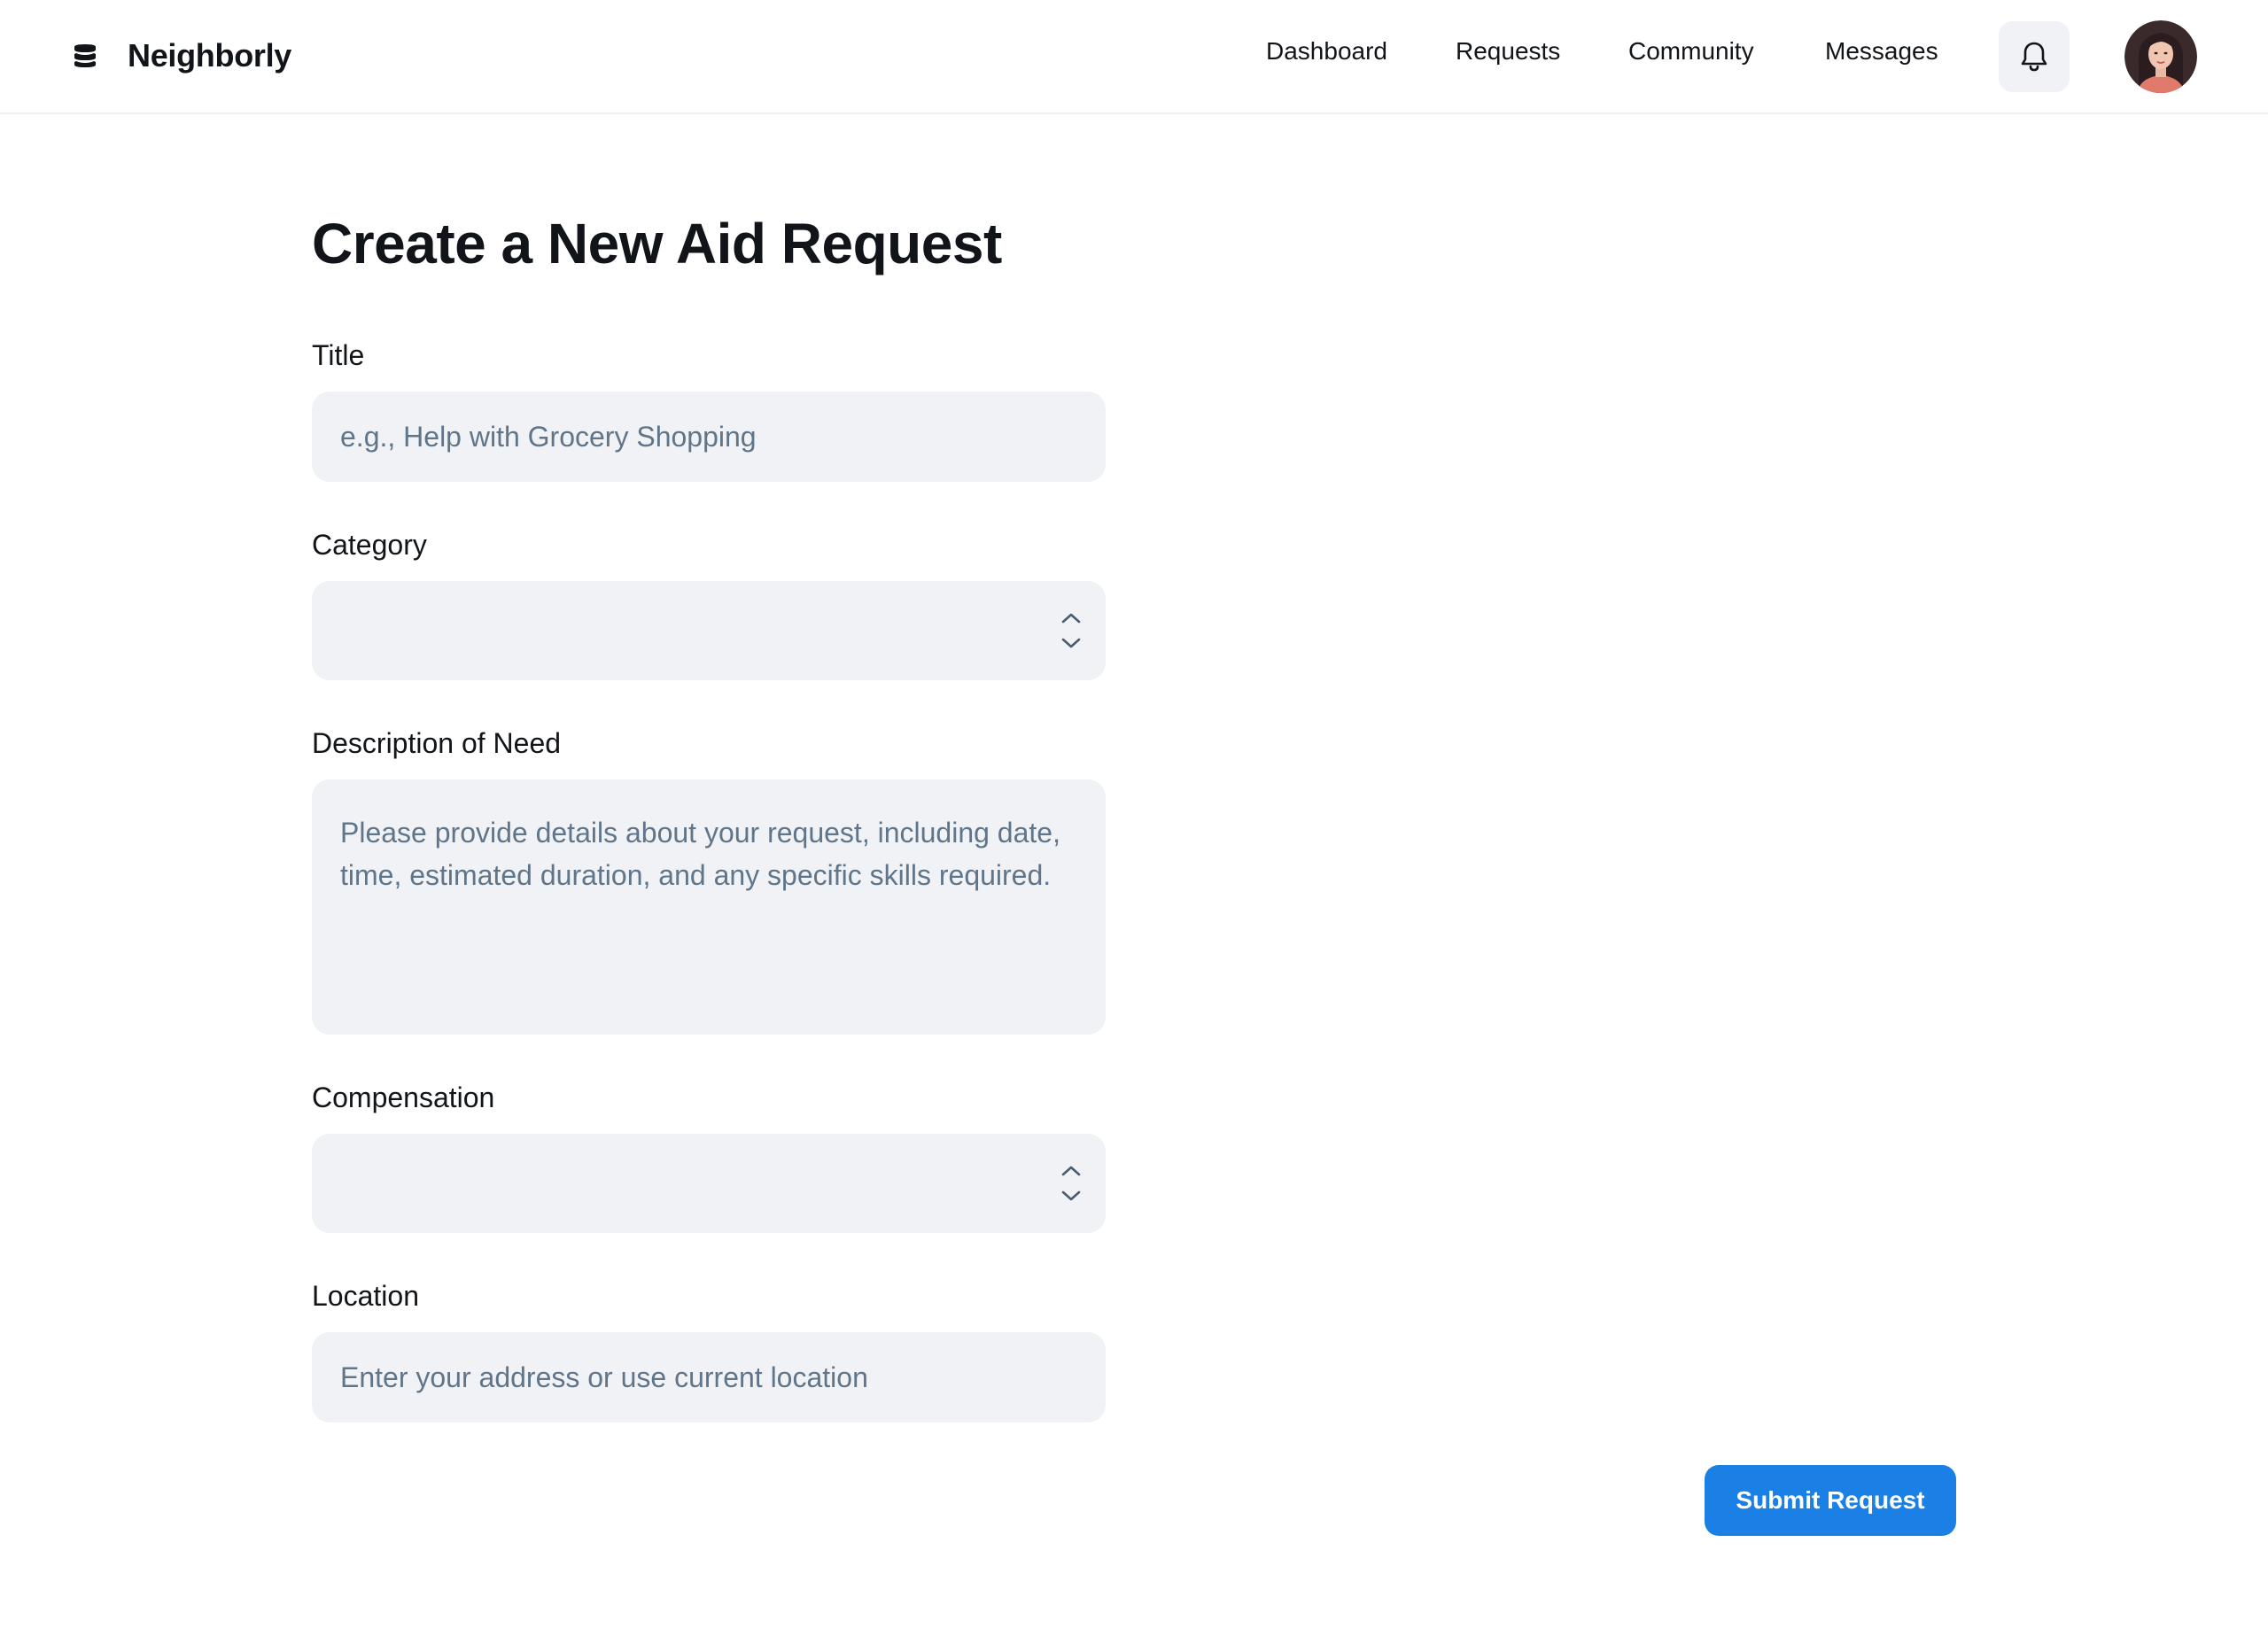 This screenshot has width=2268, height=1628. I want to click on location-input, so click(709, 1377).